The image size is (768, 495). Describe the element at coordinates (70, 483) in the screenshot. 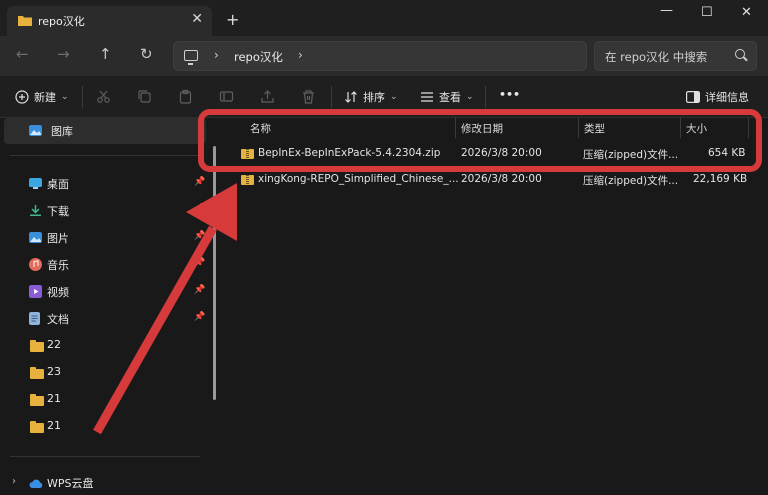

I see `sidebar-item-label: WPS云盘` at that location.